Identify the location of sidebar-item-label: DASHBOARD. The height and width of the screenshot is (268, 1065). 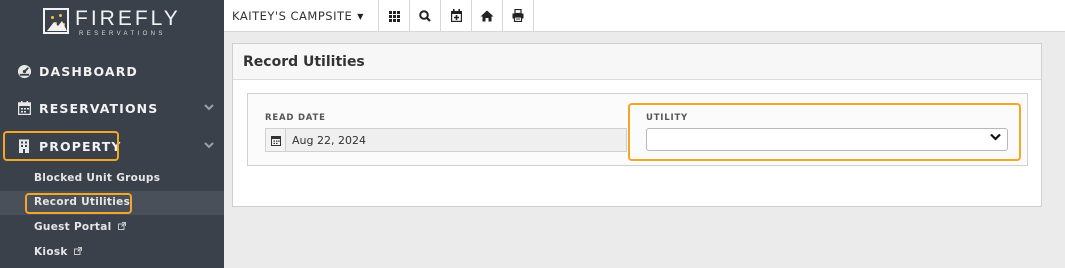
(88, 71).